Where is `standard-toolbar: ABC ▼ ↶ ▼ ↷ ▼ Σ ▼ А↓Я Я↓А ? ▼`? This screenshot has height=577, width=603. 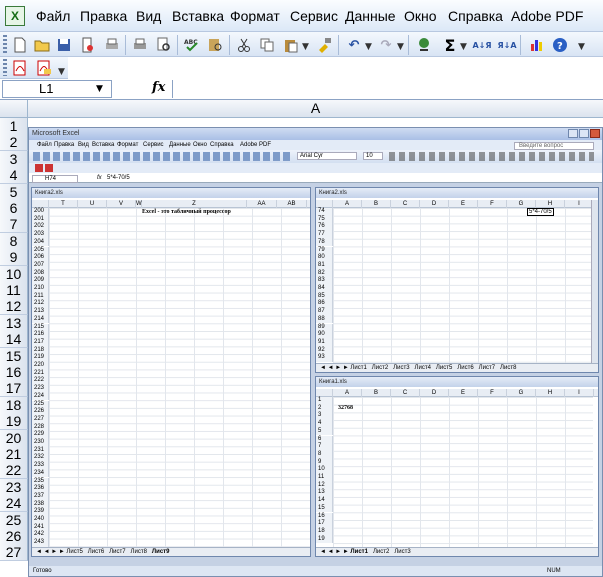
standard-toolbar: ABC ▼ ↶ ▼ ↷ ▼ Σ ▼ А↓Я Я↓А ? ▼ is located at coordinates (301, 44).